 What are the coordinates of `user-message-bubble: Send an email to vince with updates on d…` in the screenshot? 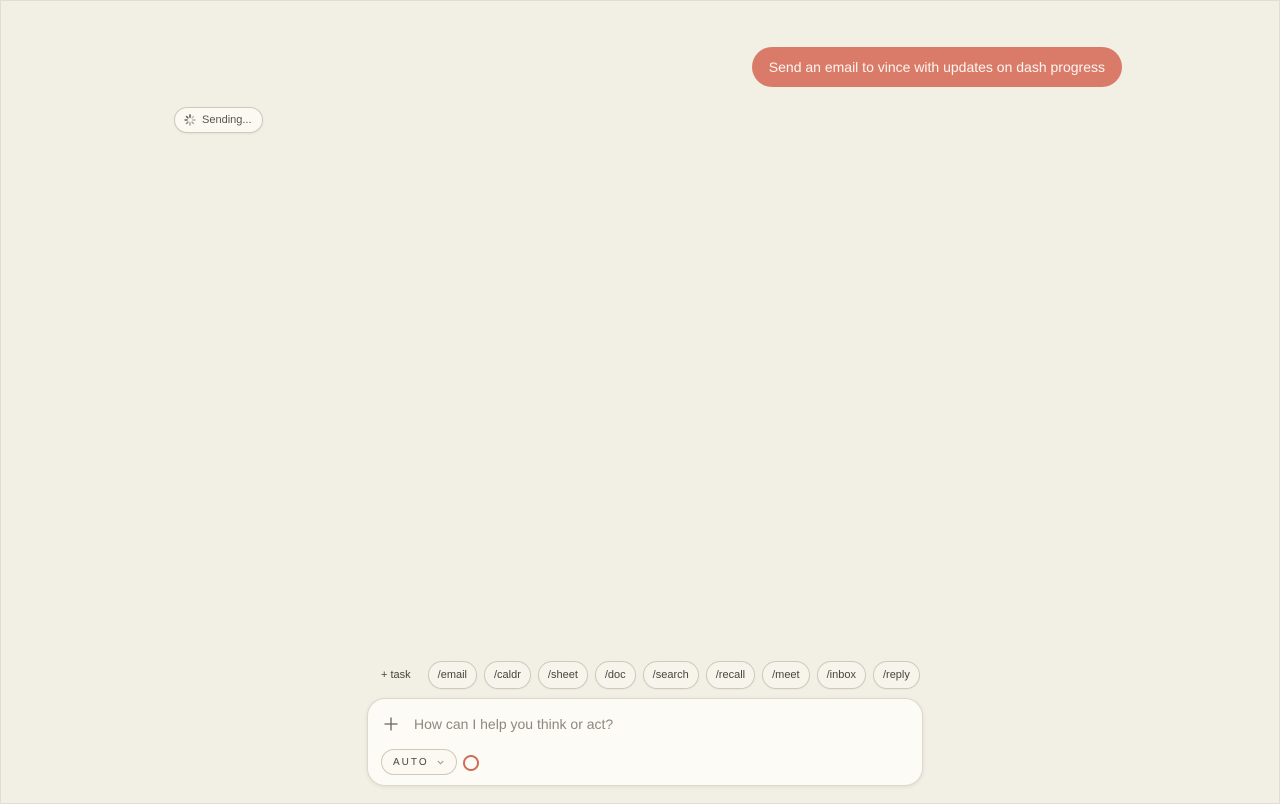 It's located at (936, 67).